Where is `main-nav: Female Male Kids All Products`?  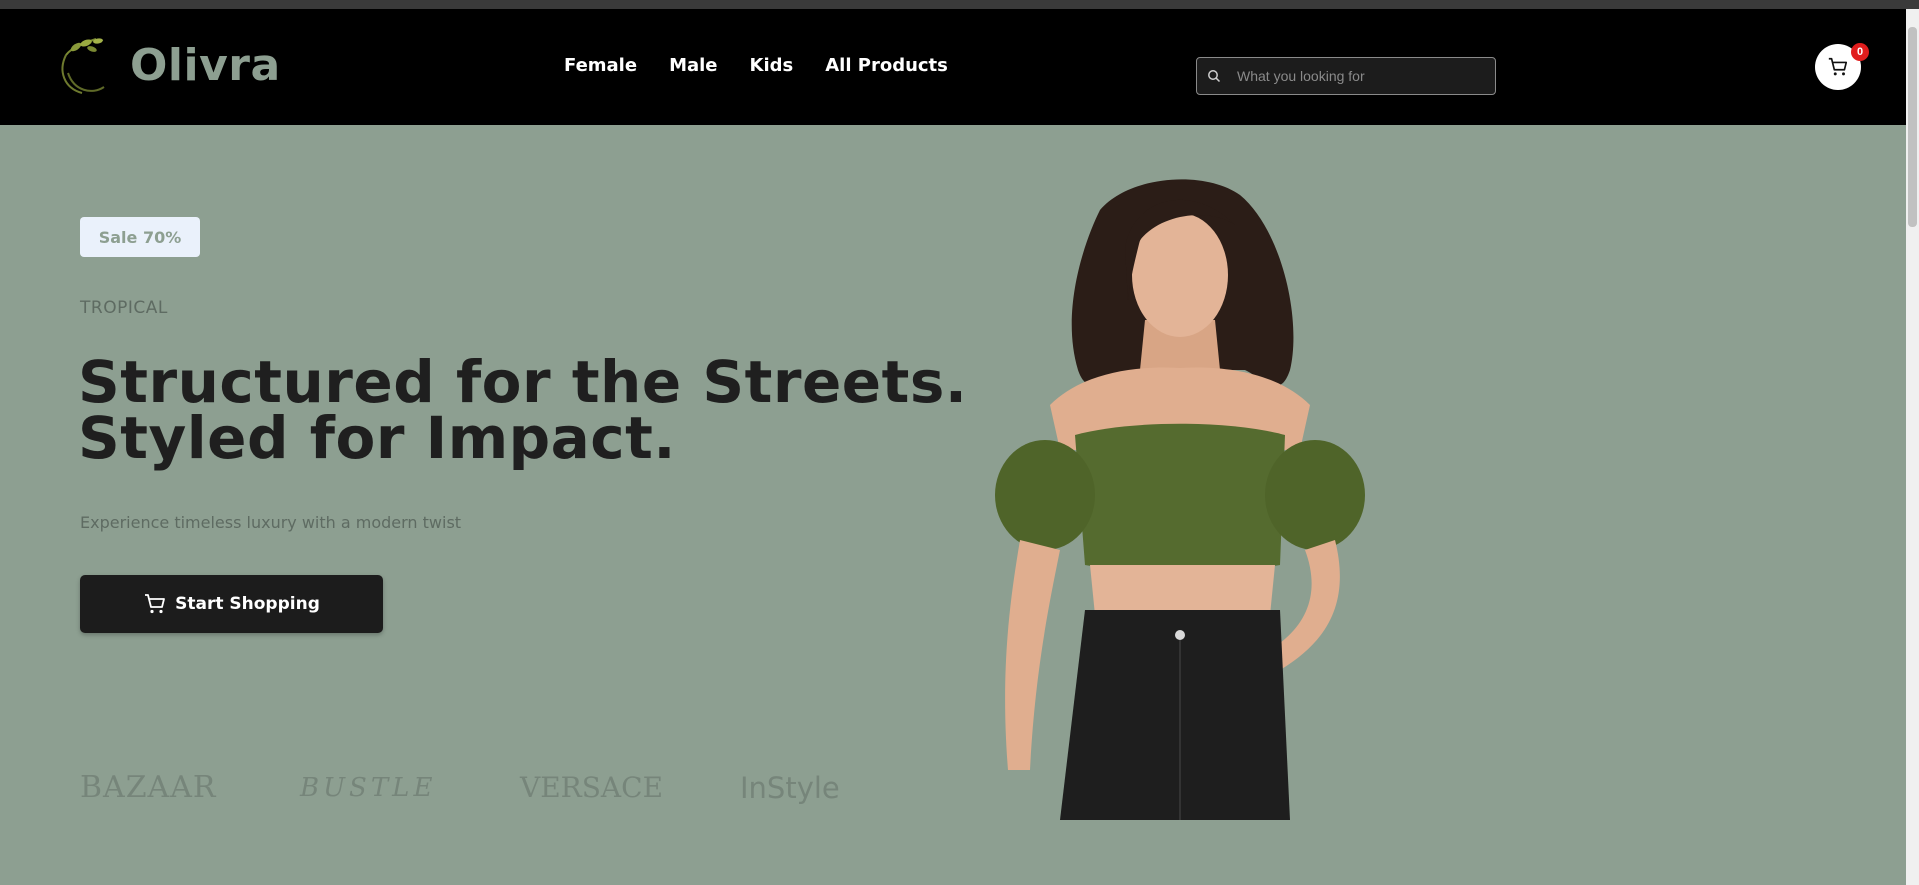 main-nav: Female Male Kids All Products is located at coordinates (772, 65).